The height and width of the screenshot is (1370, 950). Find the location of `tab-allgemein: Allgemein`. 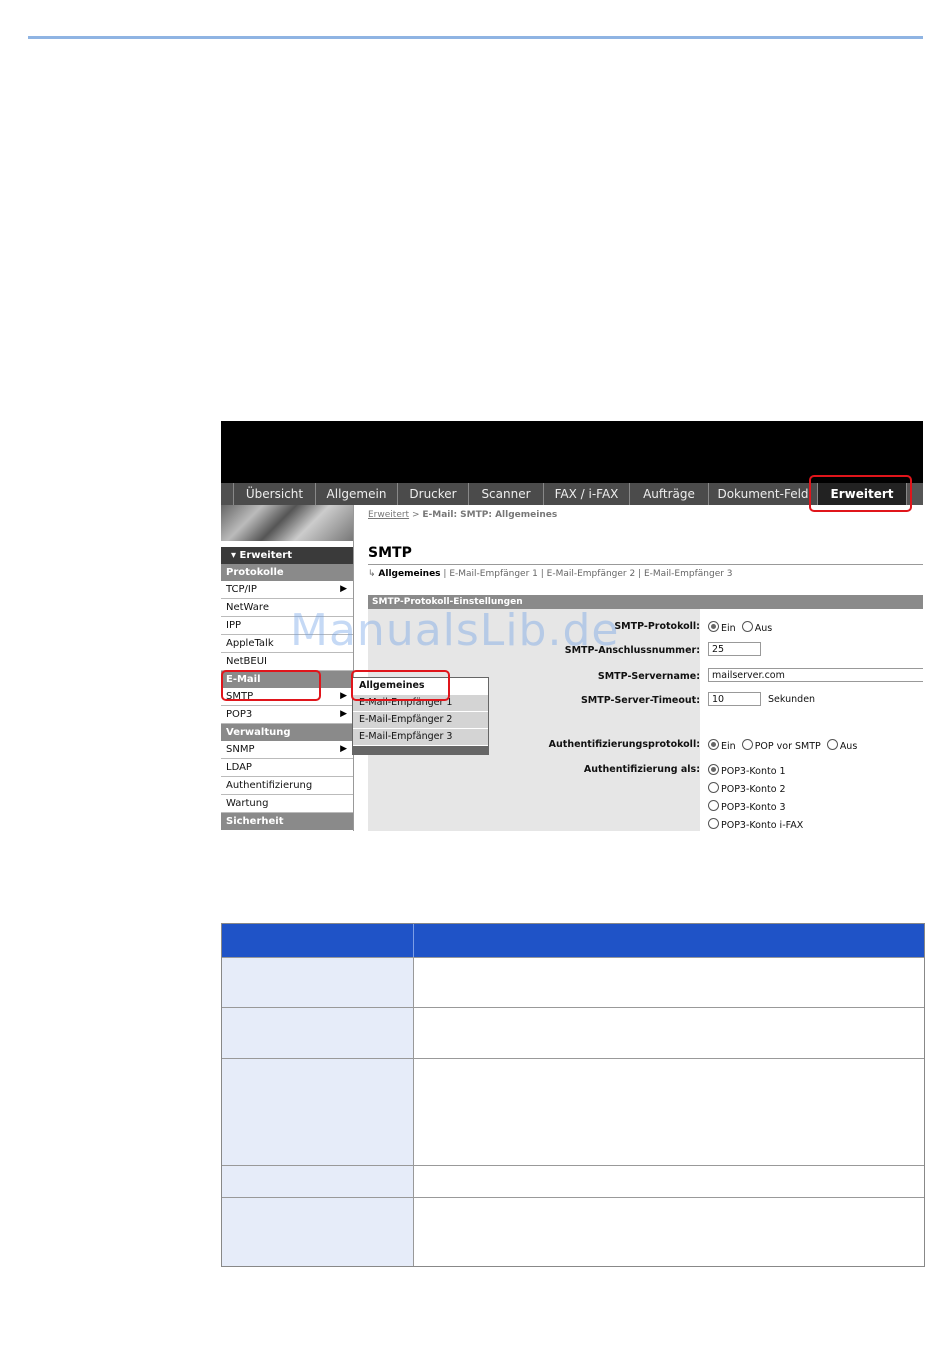

tab-allgemein: Allgemein is located at coordinates (357, 494).